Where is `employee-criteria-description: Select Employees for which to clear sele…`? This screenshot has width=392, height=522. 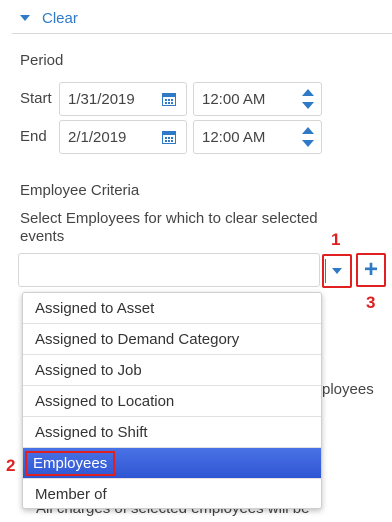 employee-criteria-description: Select Employees for which to clear sele… is located at coordinates (169, 227).